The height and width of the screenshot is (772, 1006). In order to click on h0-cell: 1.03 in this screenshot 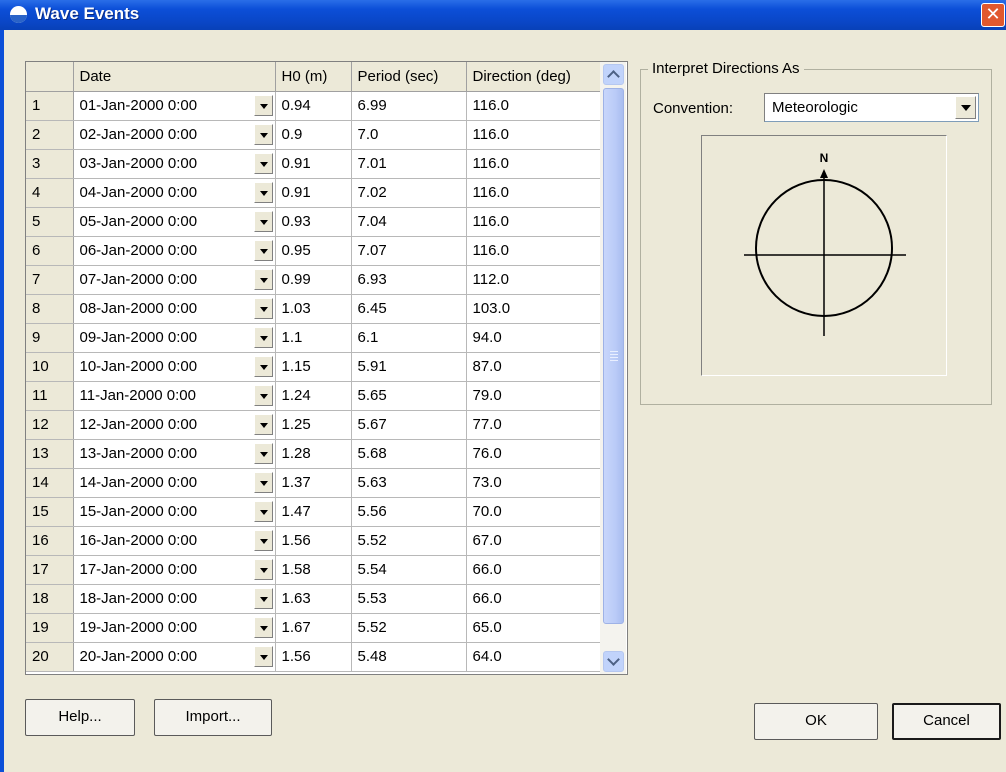, I will do `click(313, 309)`.